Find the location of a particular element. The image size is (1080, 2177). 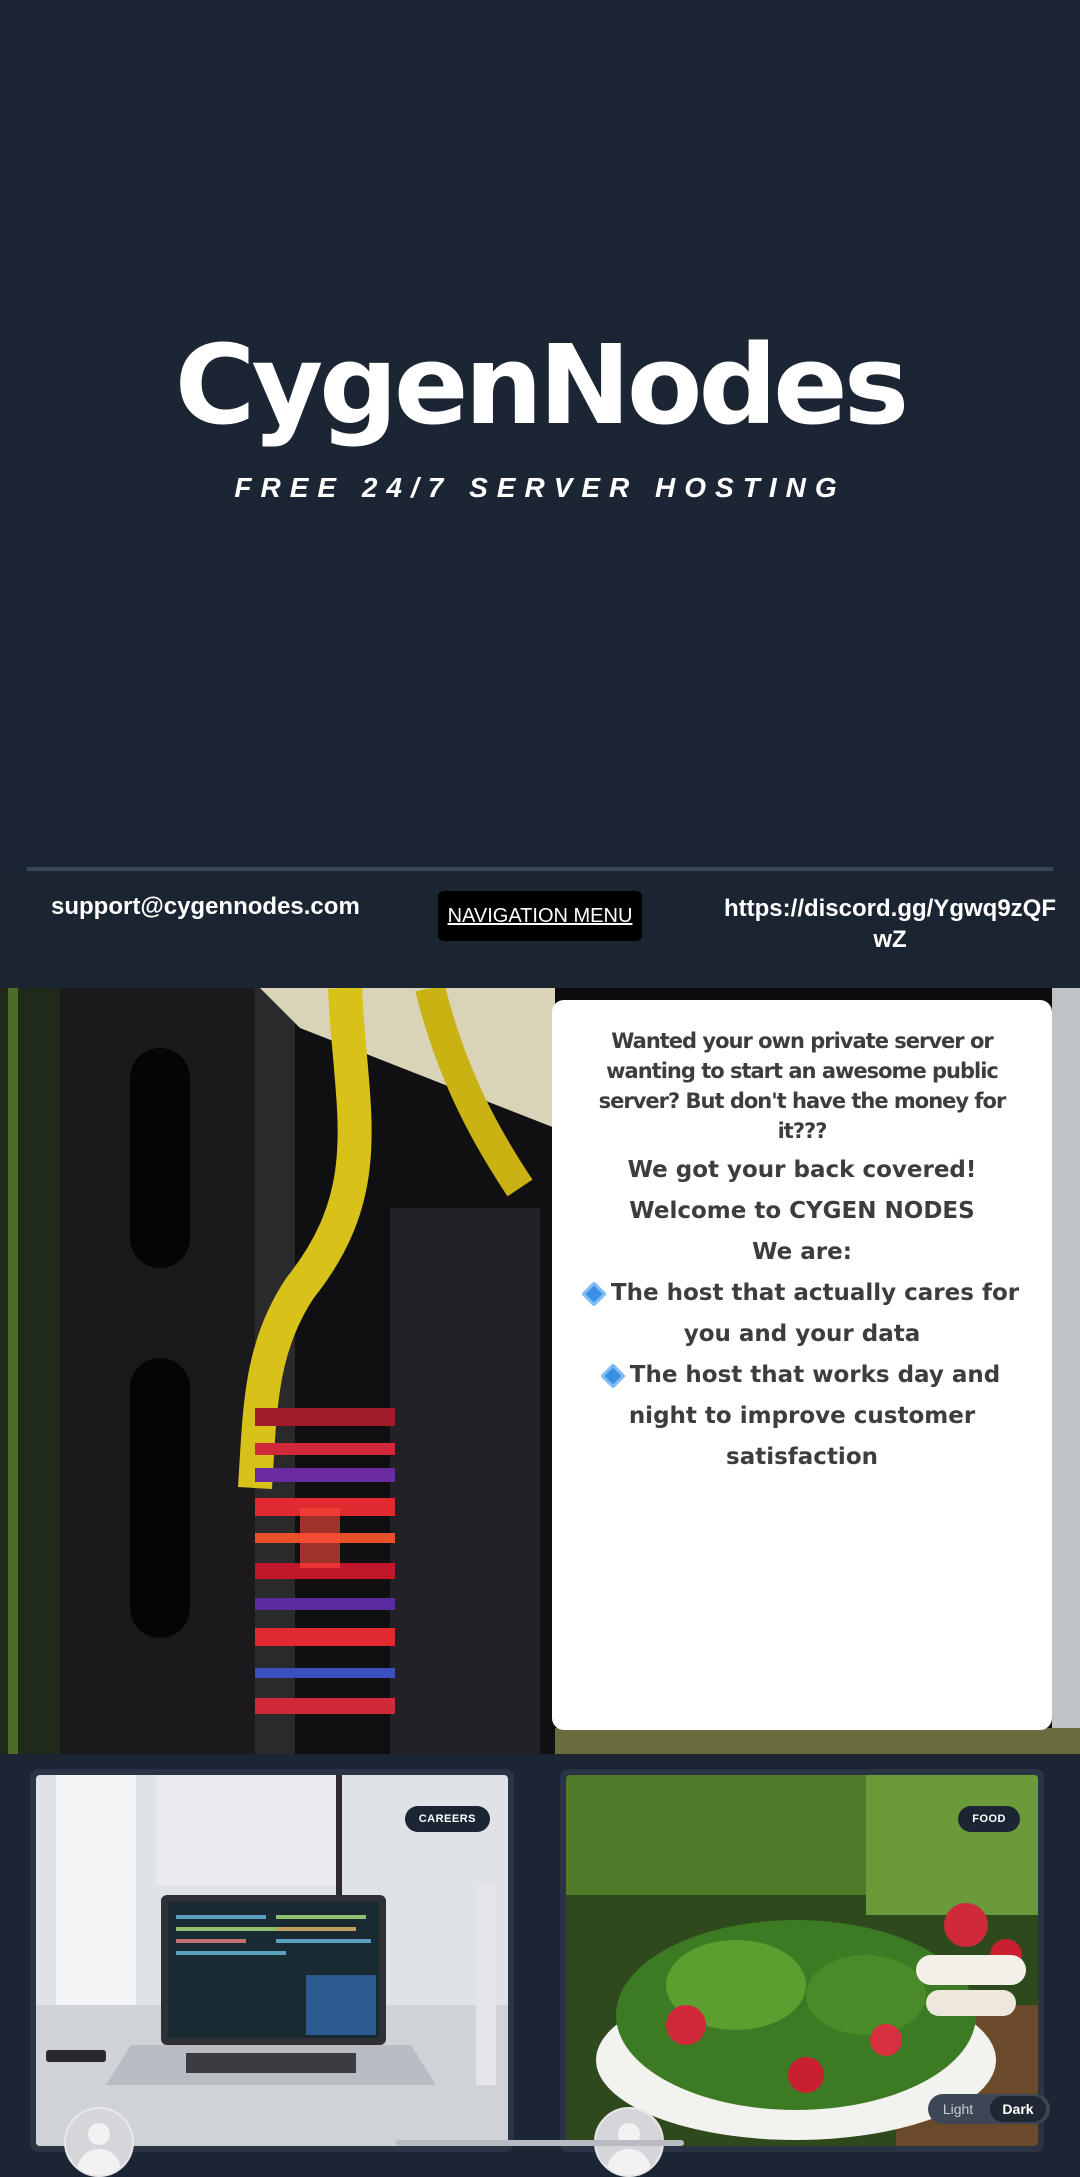

author-avatar is located at coordinates (99, 2142).